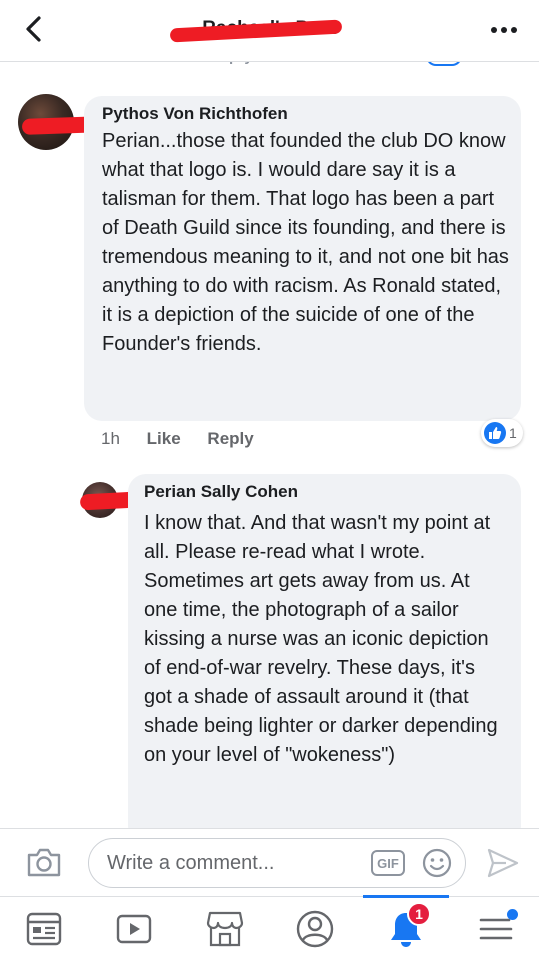 The width and height of the screenshot is (539, 960). Describe the element at coordinates (495, 433) in the screenshot. I see `thumbs-up-icon` at that location.